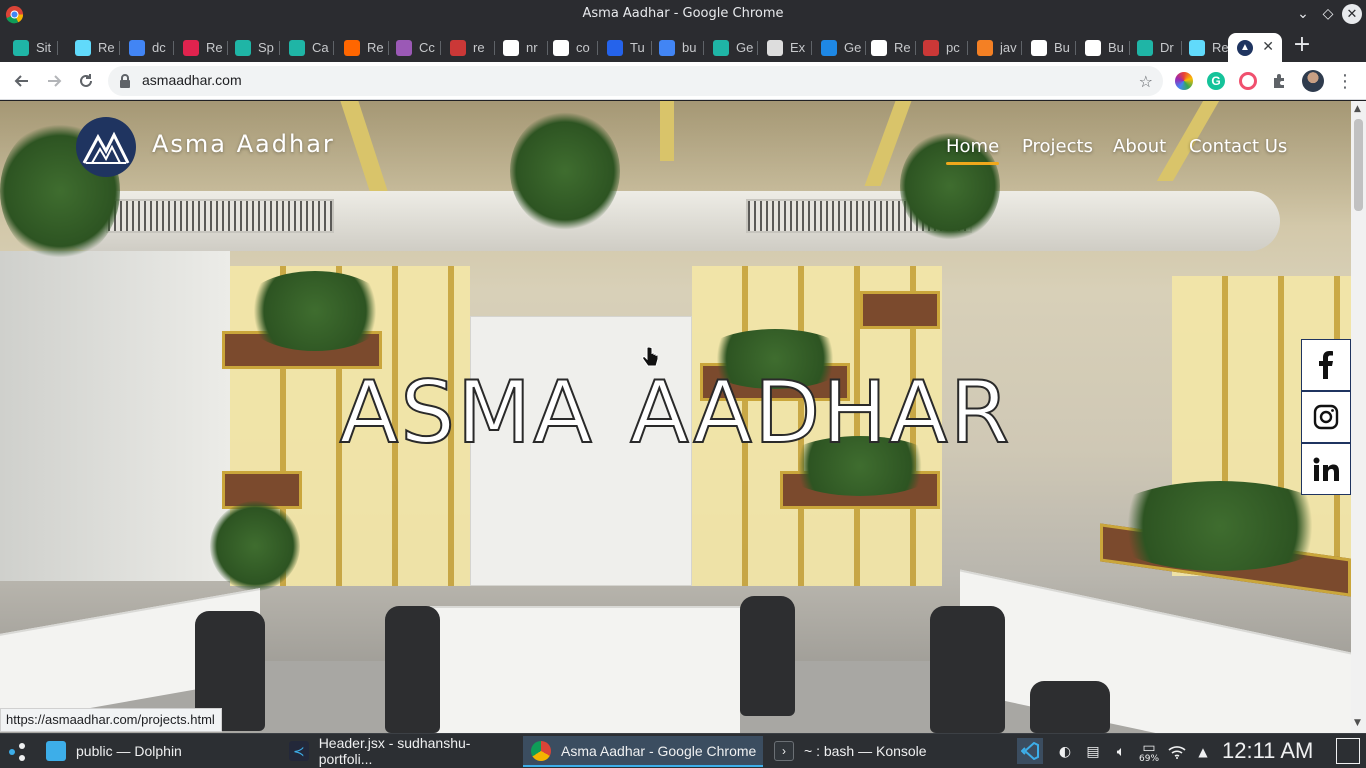  I want to click on address-bar: asmaadhar.com ☆, so click(635, 81).